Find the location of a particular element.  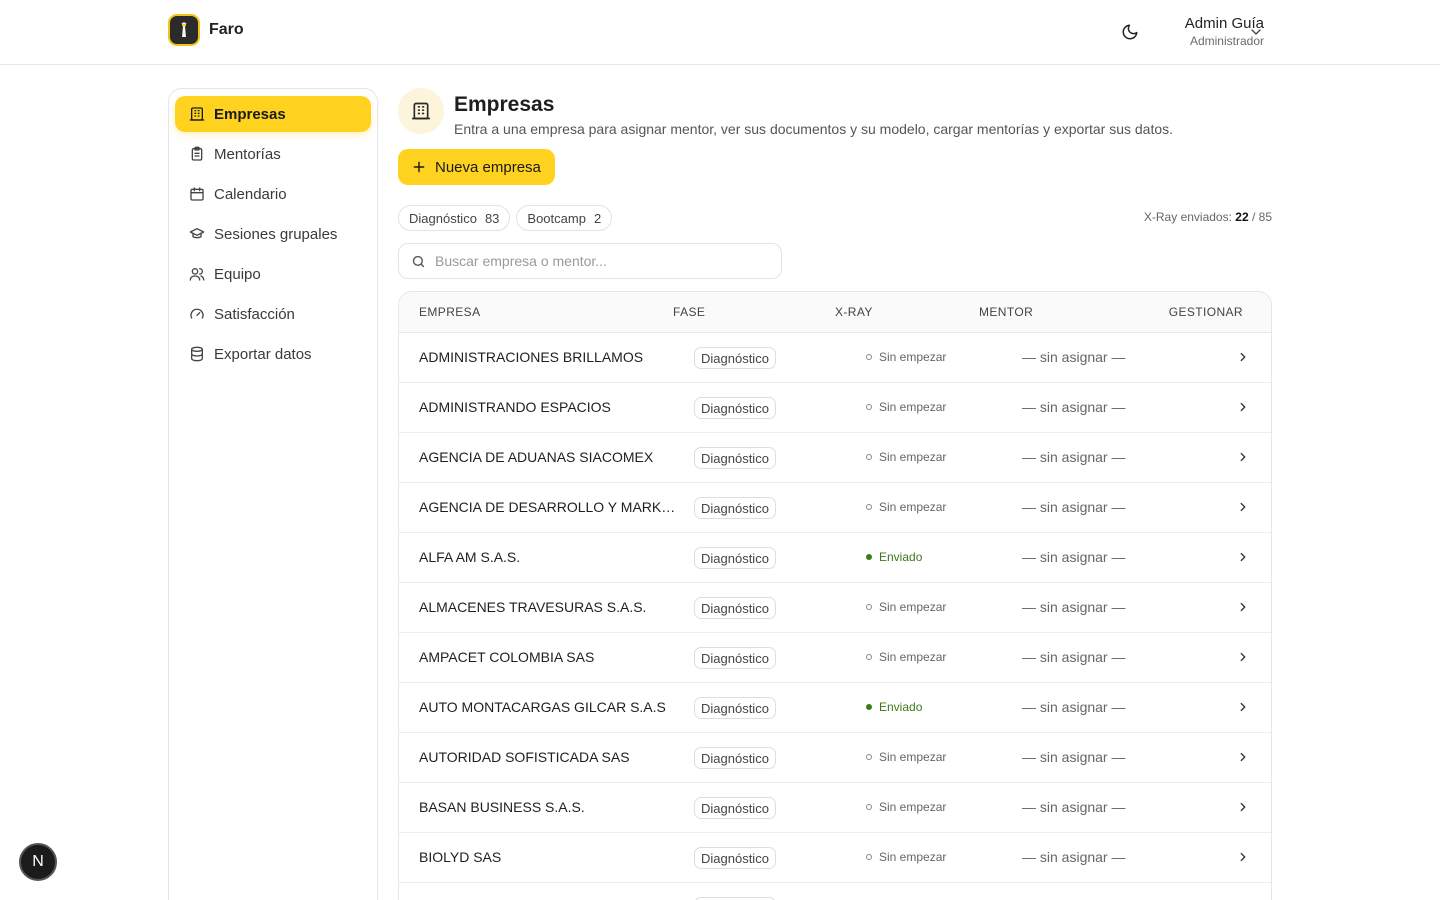

column-xray: X-RAY is located at coordinates (854, 312).